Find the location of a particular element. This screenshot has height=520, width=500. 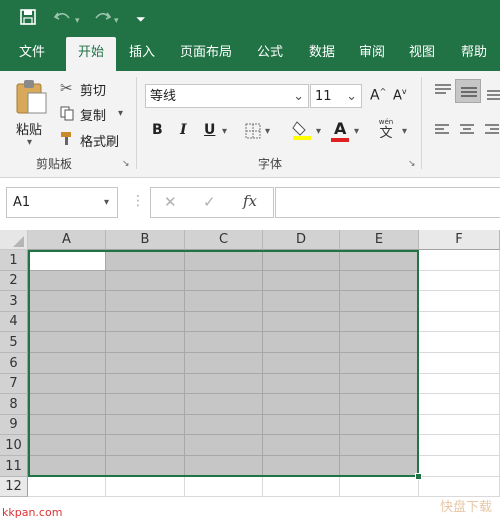

column-header-f: F is located at coordinates (459, 240).